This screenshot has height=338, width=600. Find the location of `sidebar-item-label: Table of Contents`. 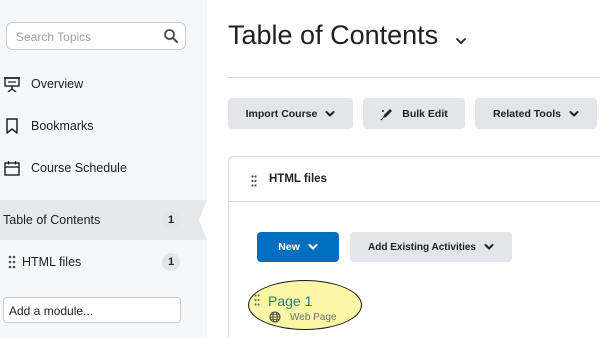

sidebar-item-label: Table of Contents is located at coordinates (52, 220).